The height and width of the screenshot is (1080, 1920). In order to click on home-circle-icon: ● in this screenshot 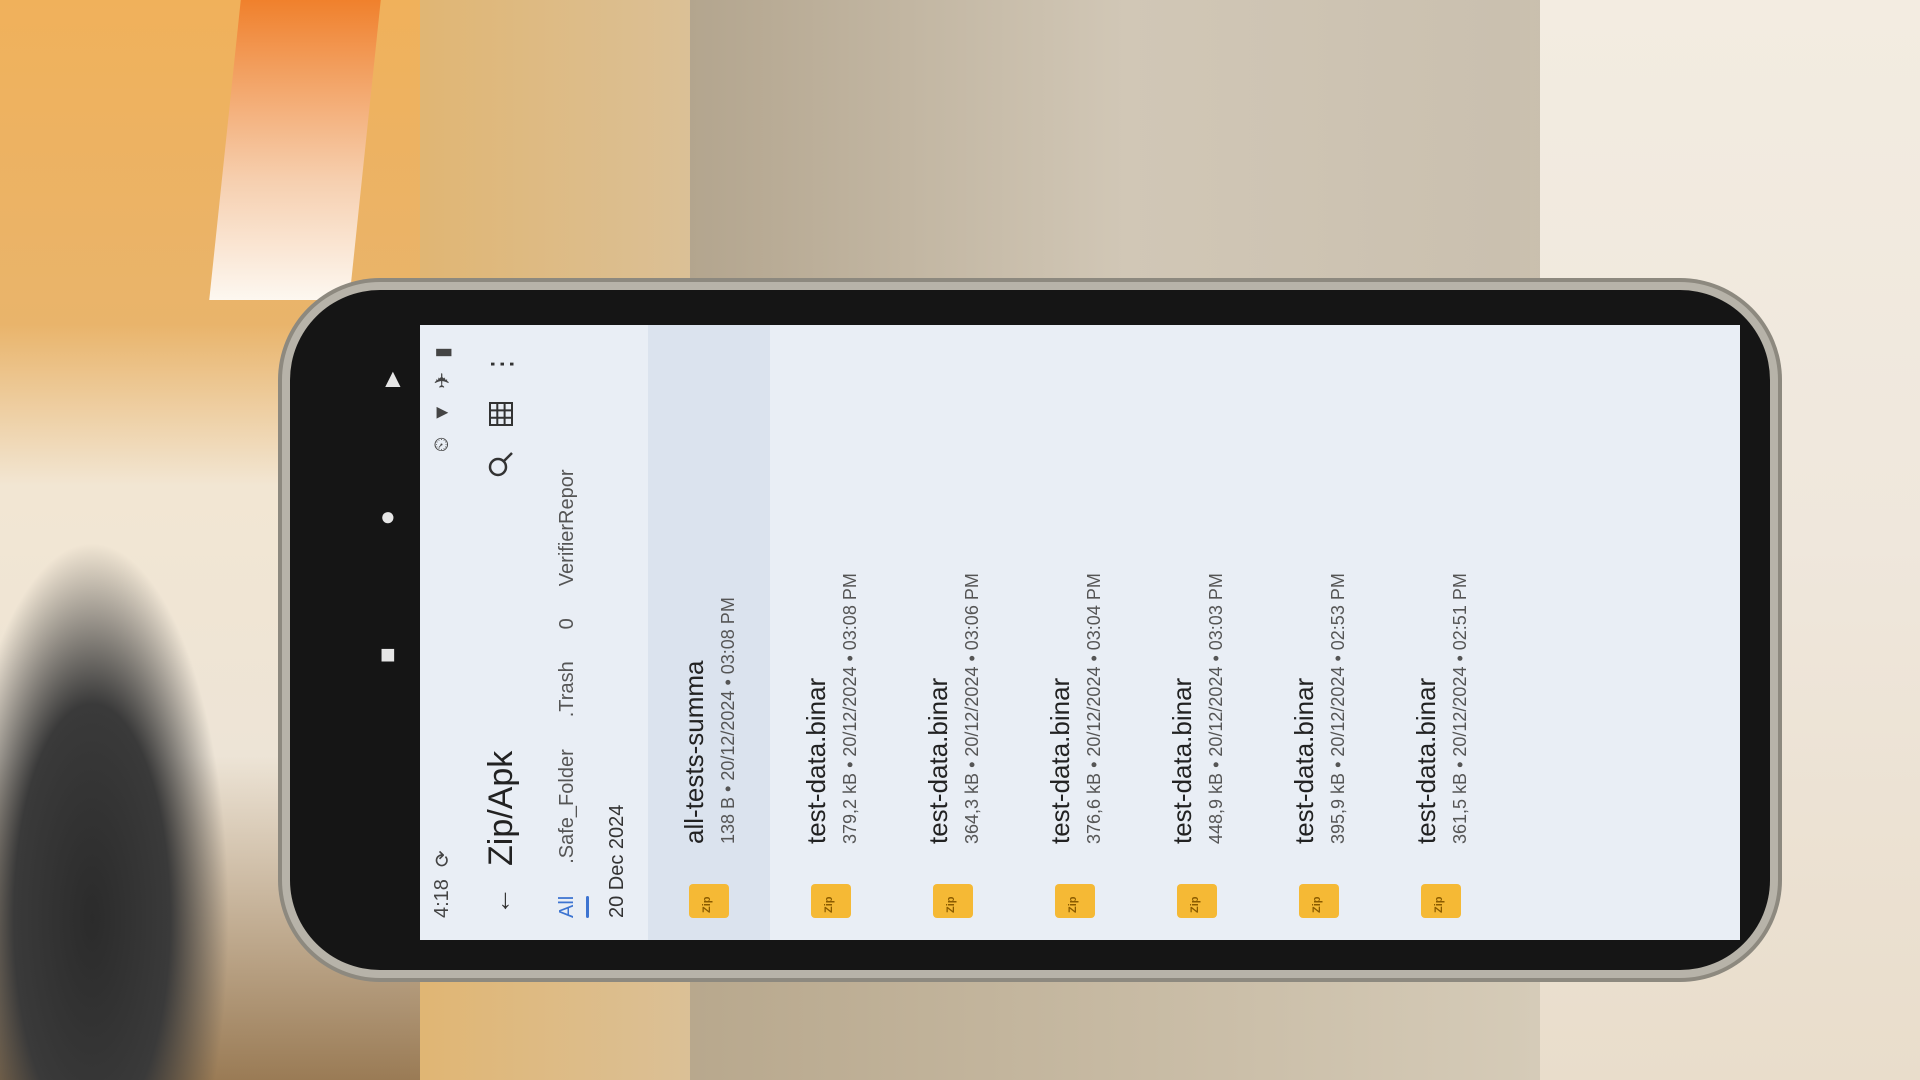, I will do `click(388, 516)`.